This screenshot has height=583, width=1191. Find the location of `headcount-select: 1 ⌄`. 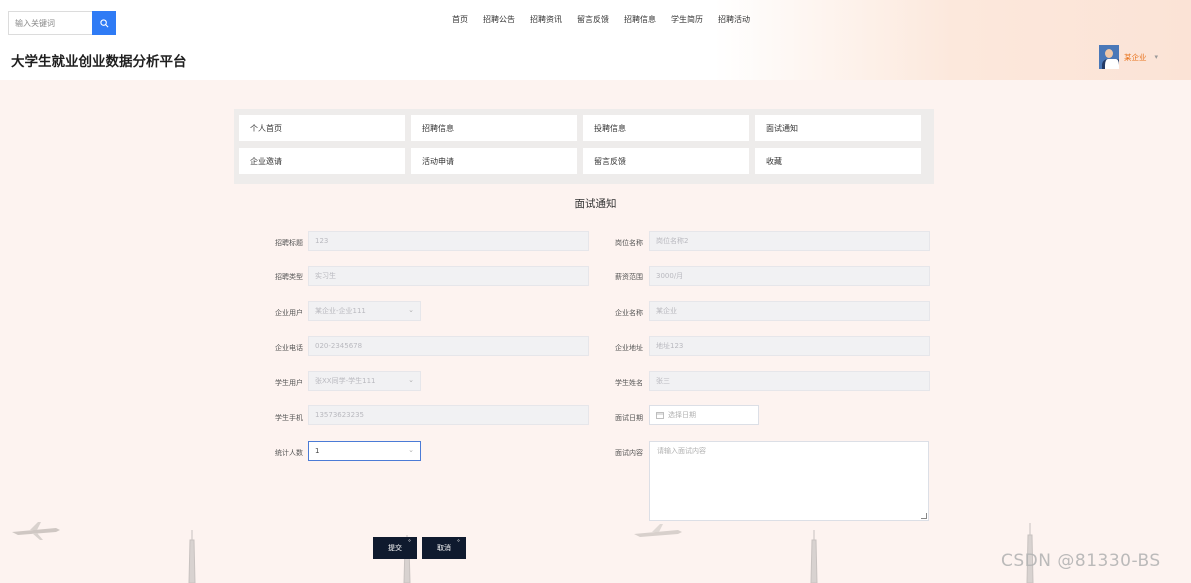

headcount-select: 1 ⌄ is located at coordinates (364, 451).